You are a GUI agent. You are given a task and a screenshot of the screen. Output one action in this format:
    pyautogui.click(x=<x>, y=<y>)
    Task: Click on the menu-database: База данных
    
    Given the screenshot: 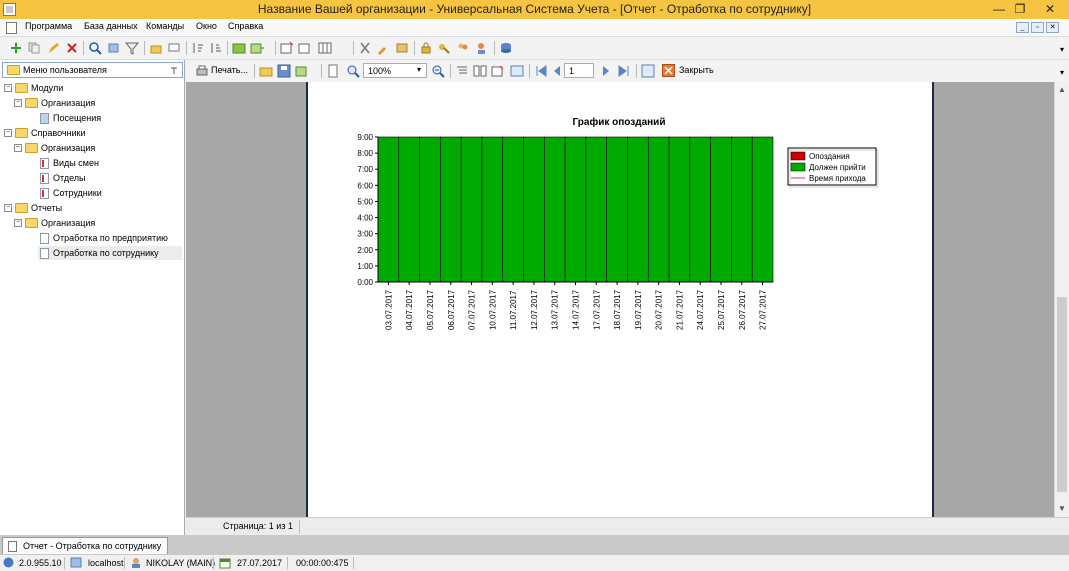 What is the action you would take?
    pyautogui.click(x=111, y=26)
    